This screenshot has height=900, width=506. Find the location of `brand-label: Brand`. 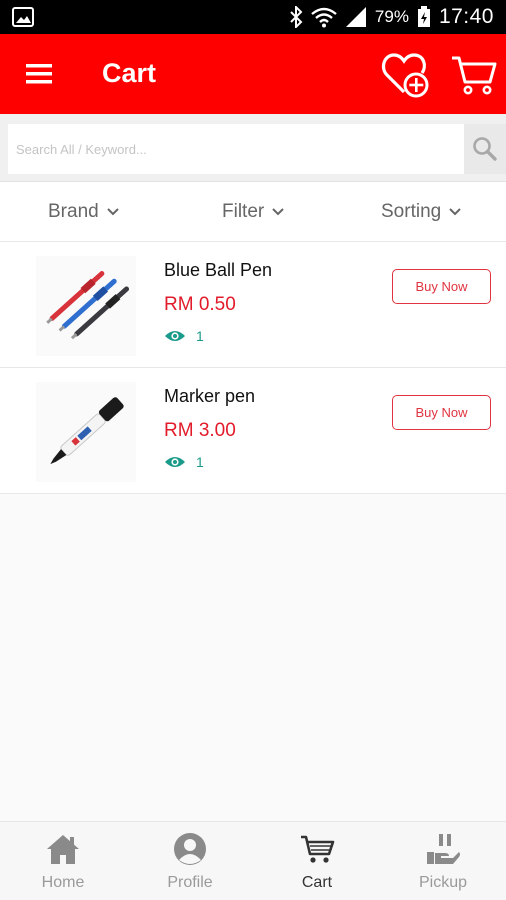

brand-label: Brand is located at coordinates (73, 211).